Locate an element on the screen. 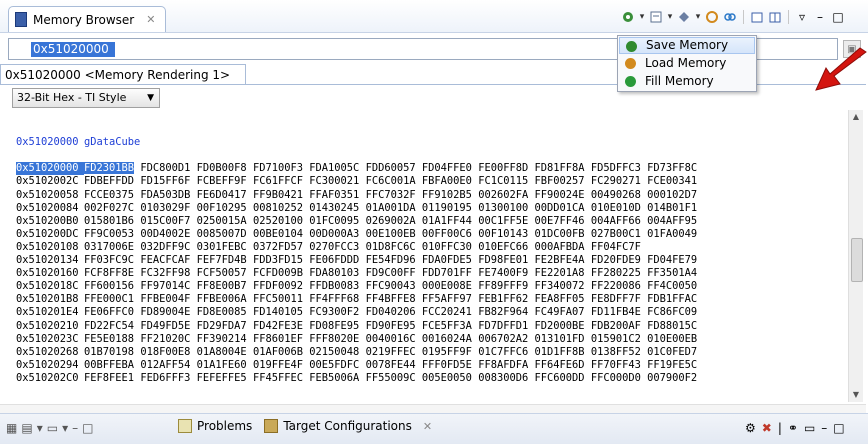  memory-word: FD20FDE9 is located at coordinates (616, 260).